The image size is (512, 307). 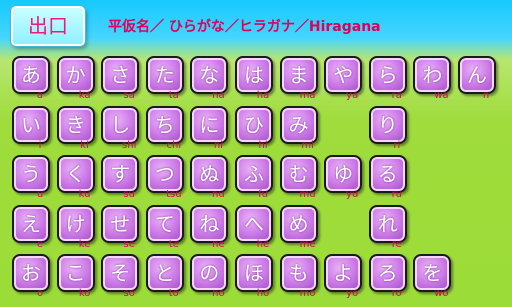 I want to click on romaji-label-ta: ta, so click(x=173, y=95).